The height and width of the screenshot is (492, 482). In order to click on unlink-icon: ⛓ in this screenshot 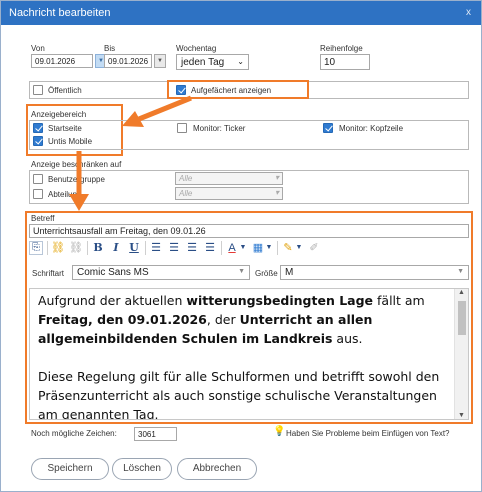, I will do `click(76, 248)`.